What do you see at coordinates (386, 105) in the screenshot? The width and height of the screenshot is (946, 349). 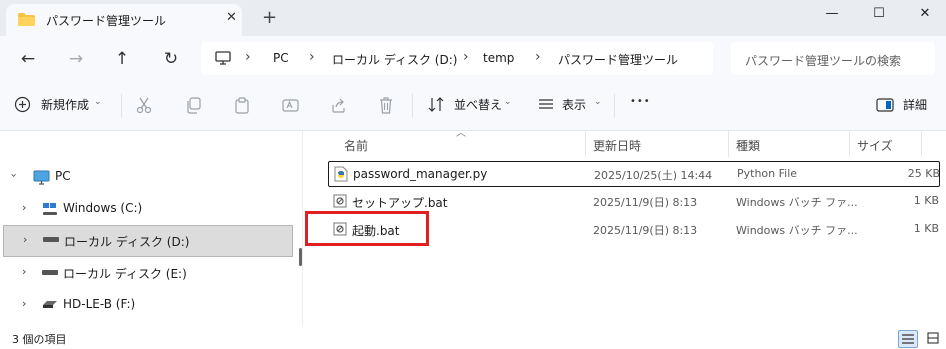 I see `delete-icon` at bounding box center [386, 105].